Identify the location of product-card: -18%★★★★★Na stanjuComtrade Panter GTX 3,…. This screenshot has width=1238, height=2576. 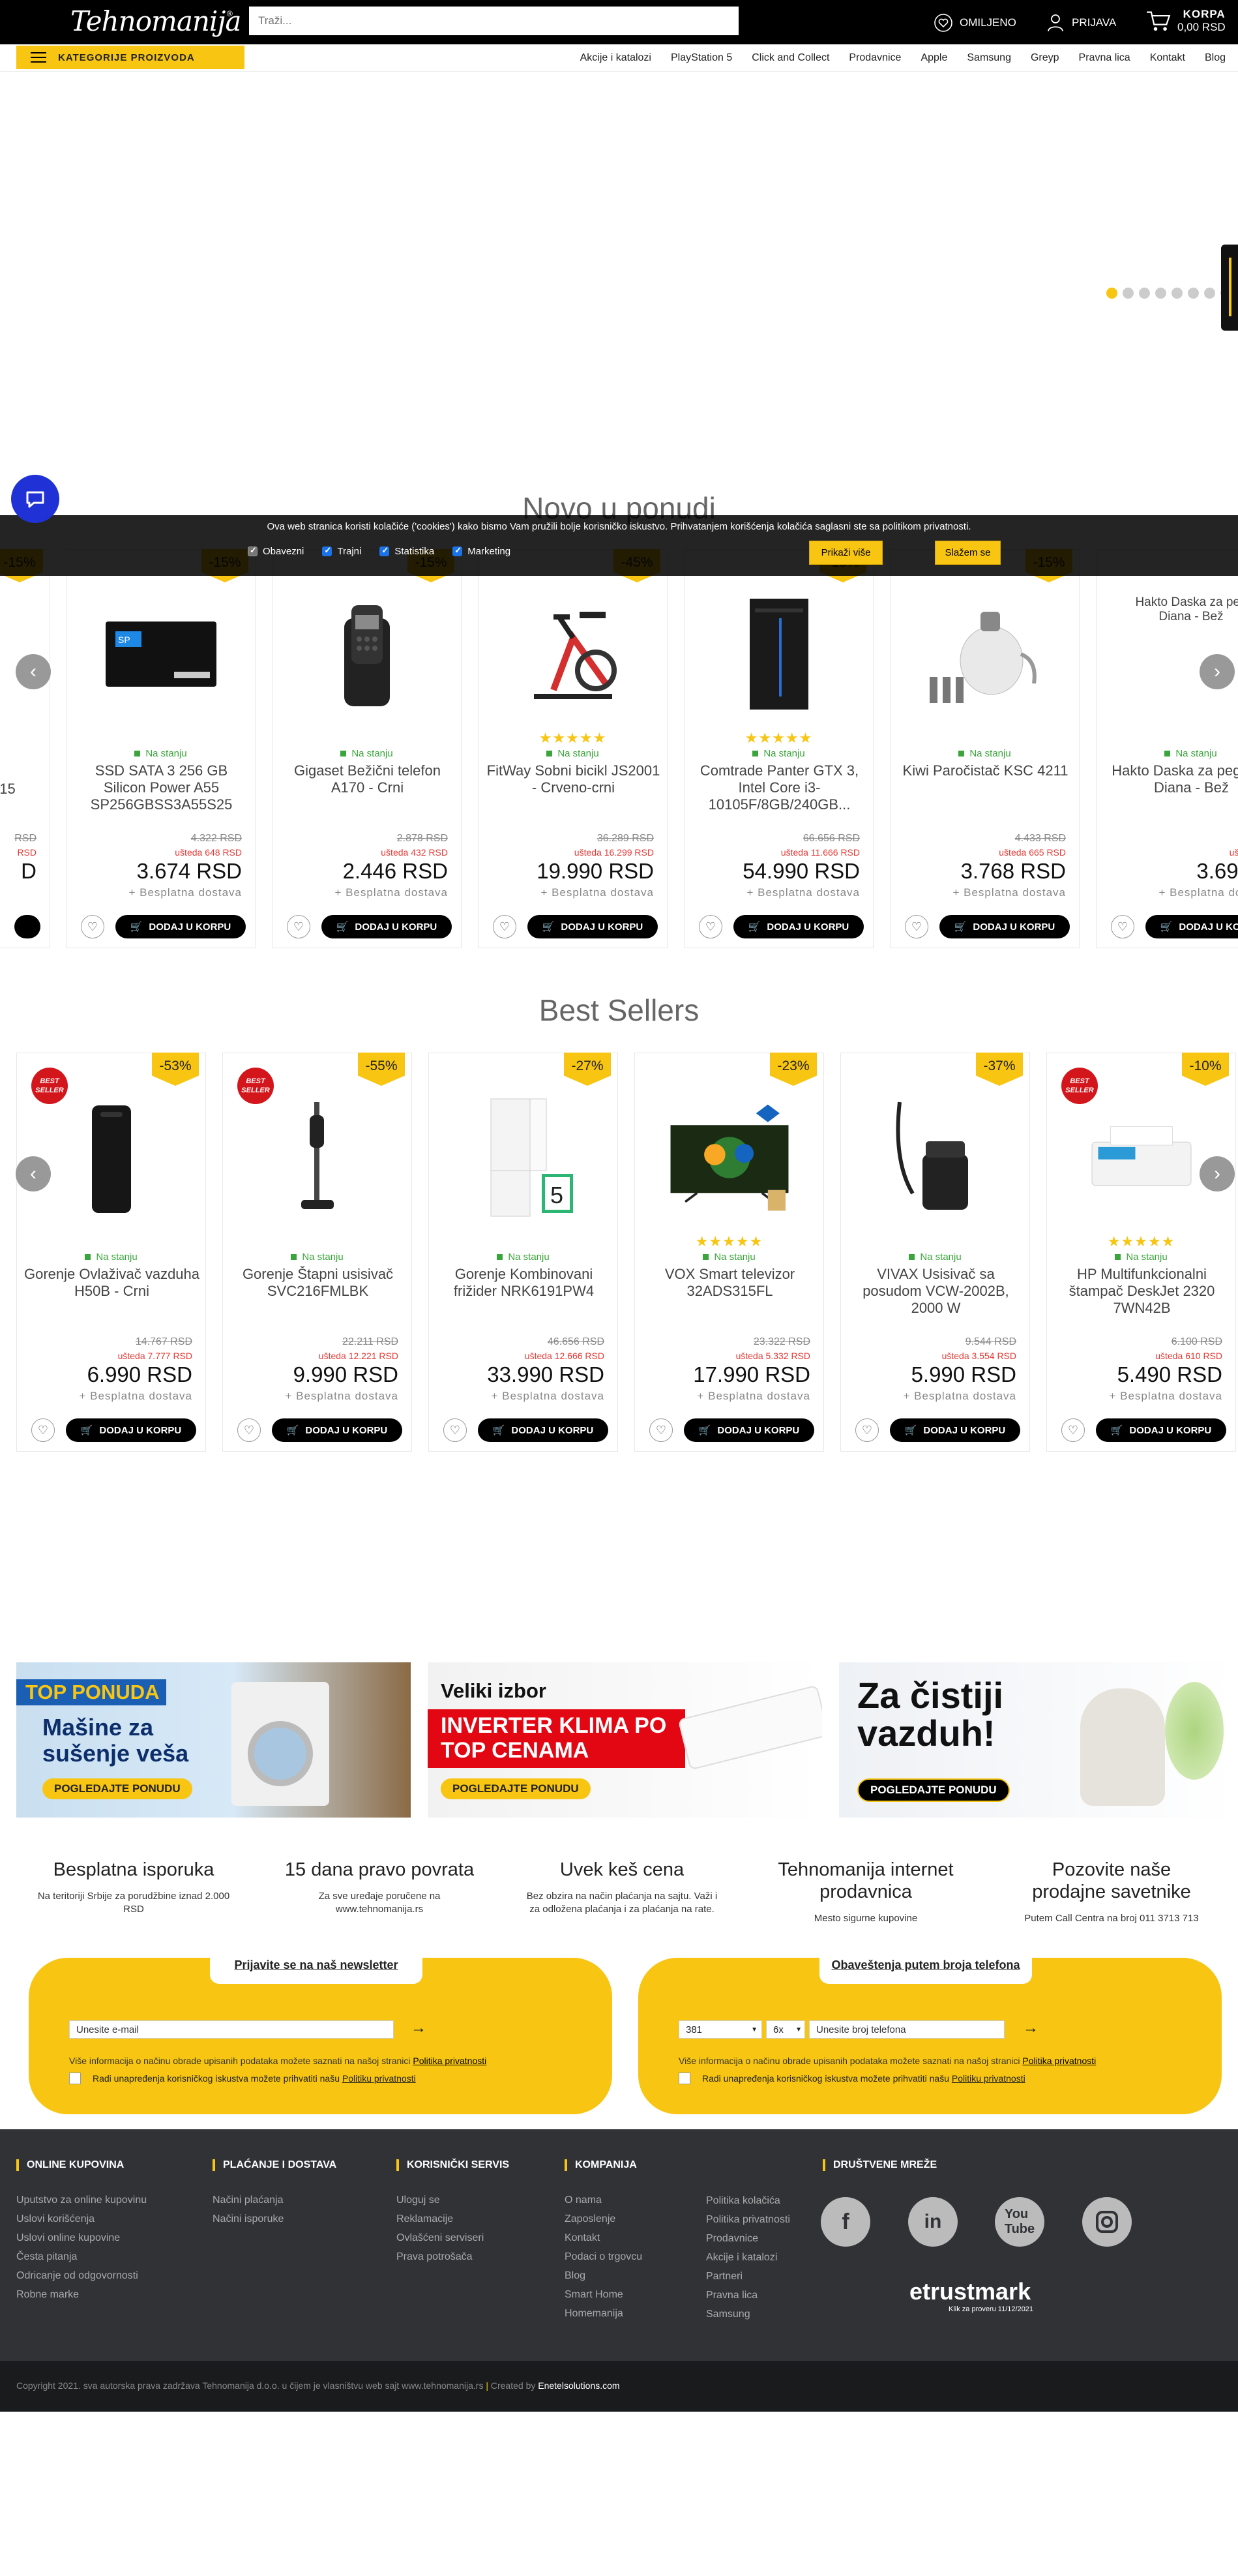
(779, 748).